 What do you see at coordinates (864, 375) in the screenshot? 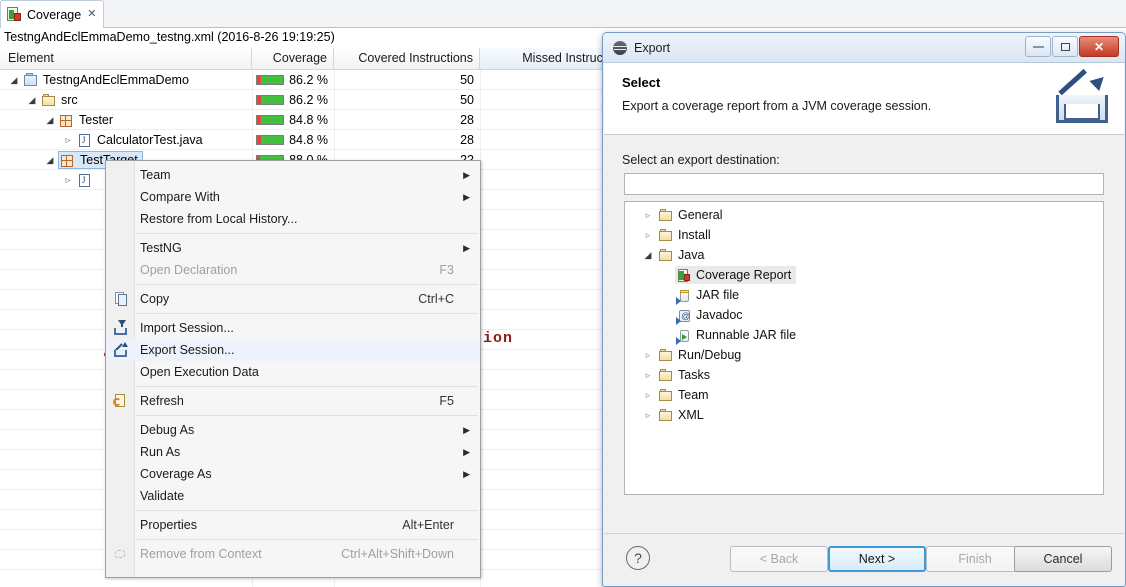
I see `destination-tree-item: ▹ Tasks` at bounding box center [864, 375].